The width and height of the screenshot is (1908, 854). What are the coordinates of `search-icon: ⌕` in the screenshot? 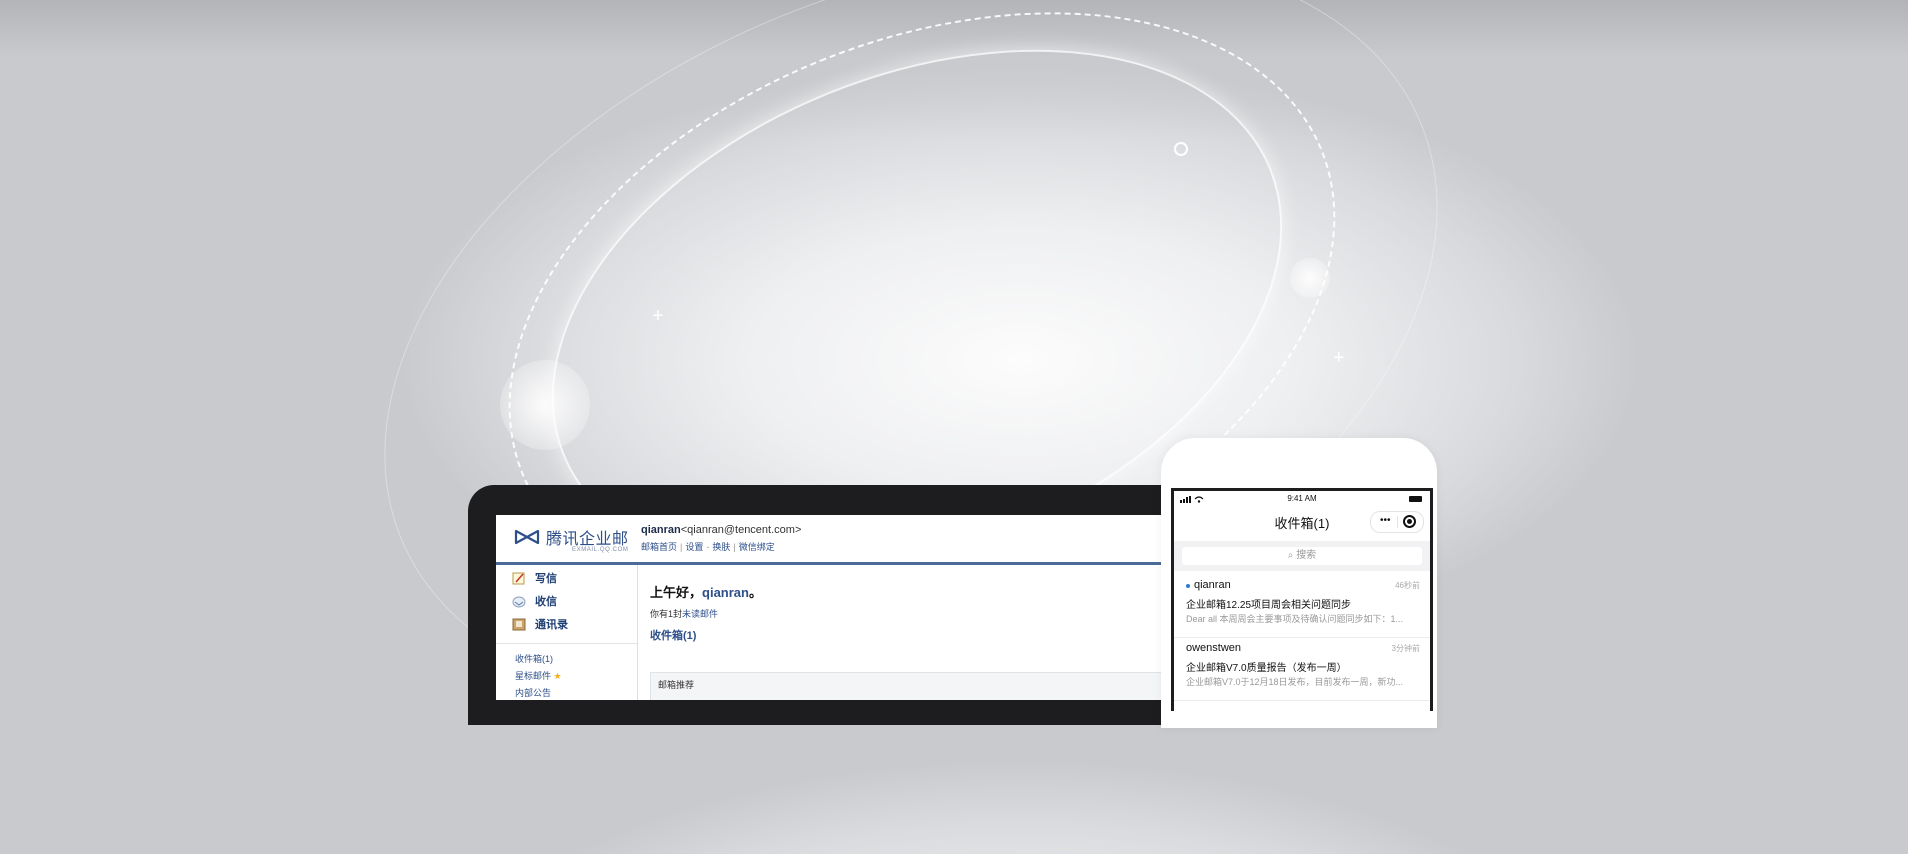 It's located at (1290, 555).